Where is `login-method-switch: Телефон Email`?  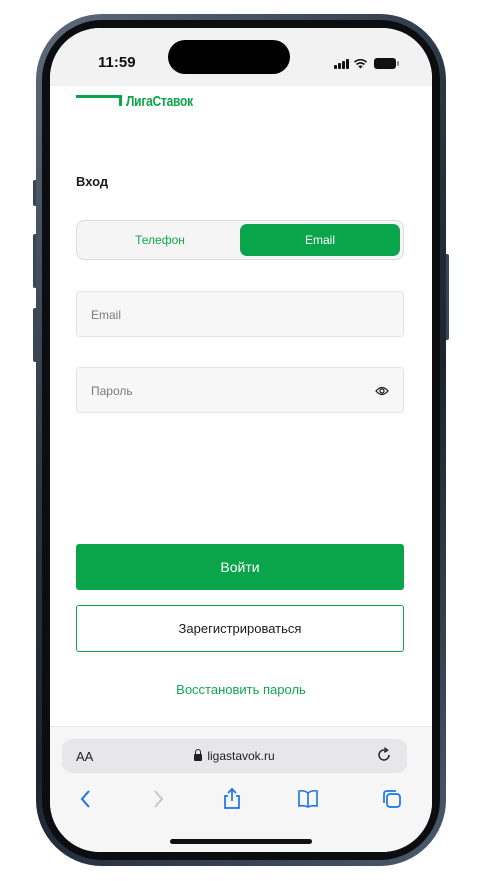 login-method-switch: Телефон Email is located at coordinates (240, 240).